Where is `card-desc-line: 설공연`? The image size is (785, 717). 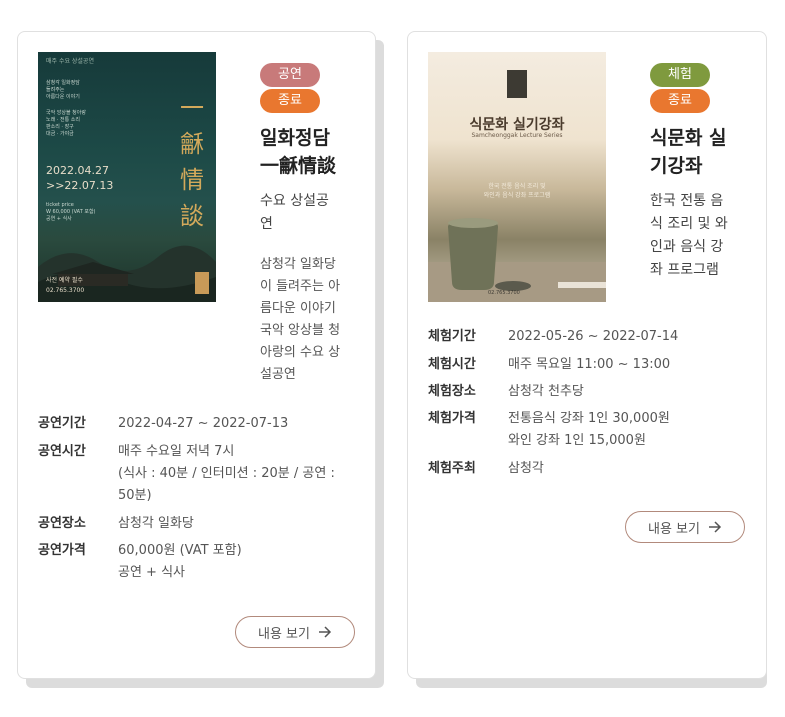
card-desc-line: 설공연 is located at coordinates (278, 374).